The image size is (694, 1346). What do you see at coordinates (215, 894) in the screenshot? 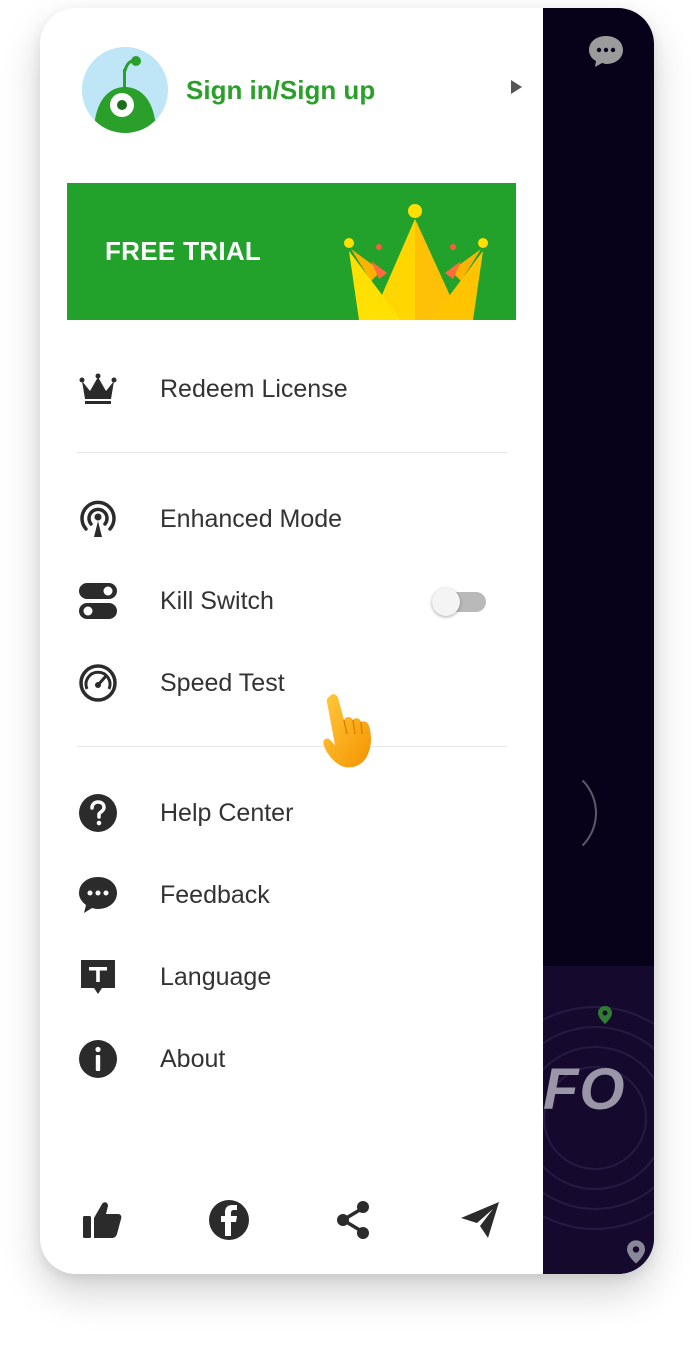
I see `feedback-label: Feedback` at bounding box center [215, 894].